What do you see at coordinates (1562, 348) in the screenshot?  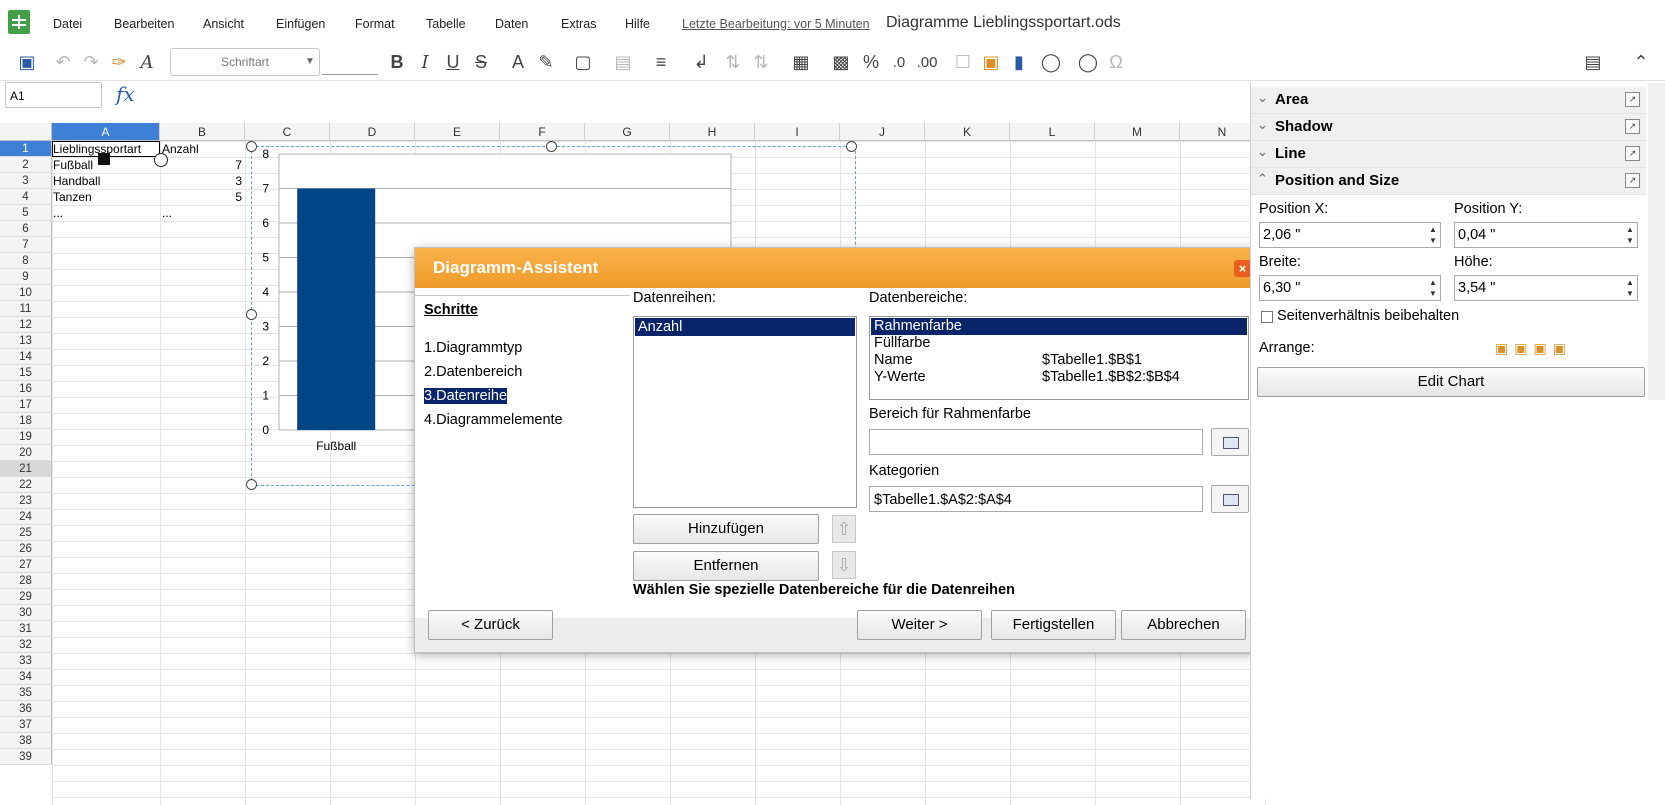 I see `send-to-back-icon: ▣` at bounding box center [1562, 348].